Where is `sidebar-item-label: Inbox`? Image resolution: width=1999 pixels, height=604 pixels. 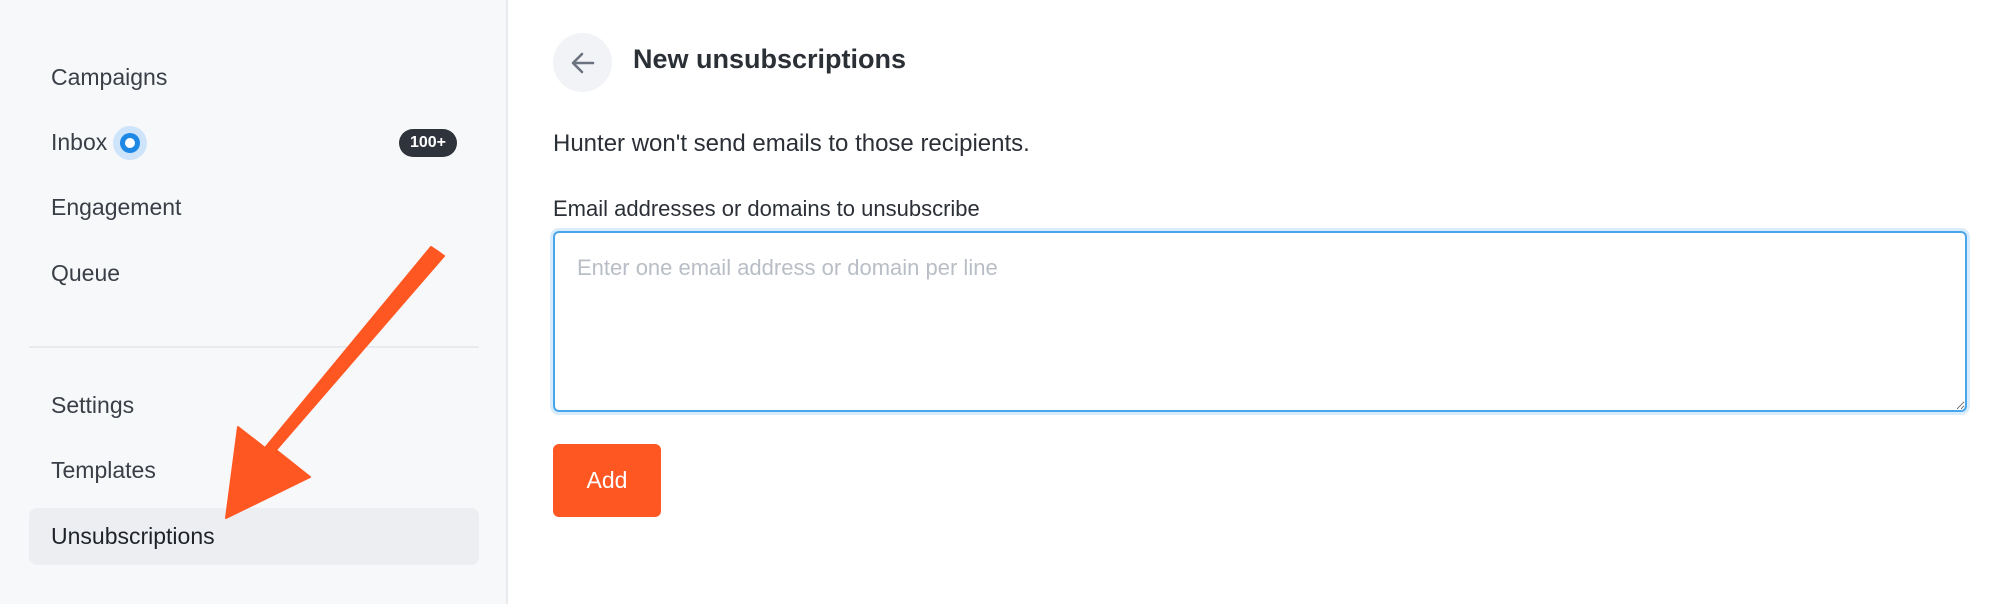 sidebar-item-label: Inbox is located at coordinates (79, 142).